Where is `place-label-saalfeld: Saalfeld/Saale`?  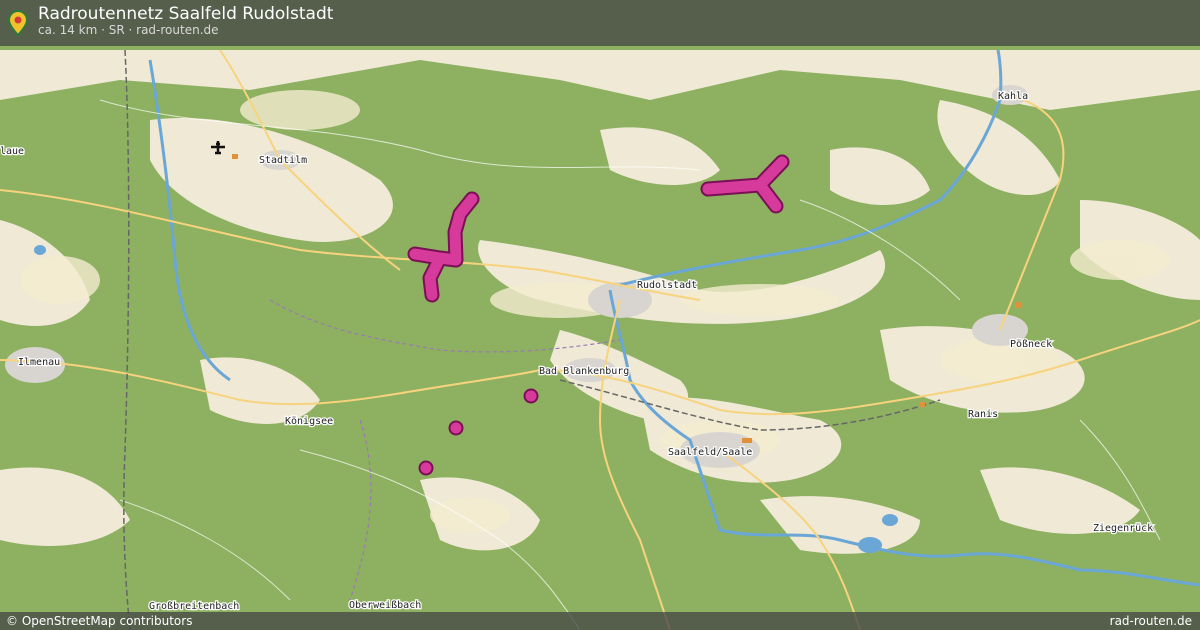 place-label-saalfeld: Saalfeld/Saale is located at coordinates (710, 452).